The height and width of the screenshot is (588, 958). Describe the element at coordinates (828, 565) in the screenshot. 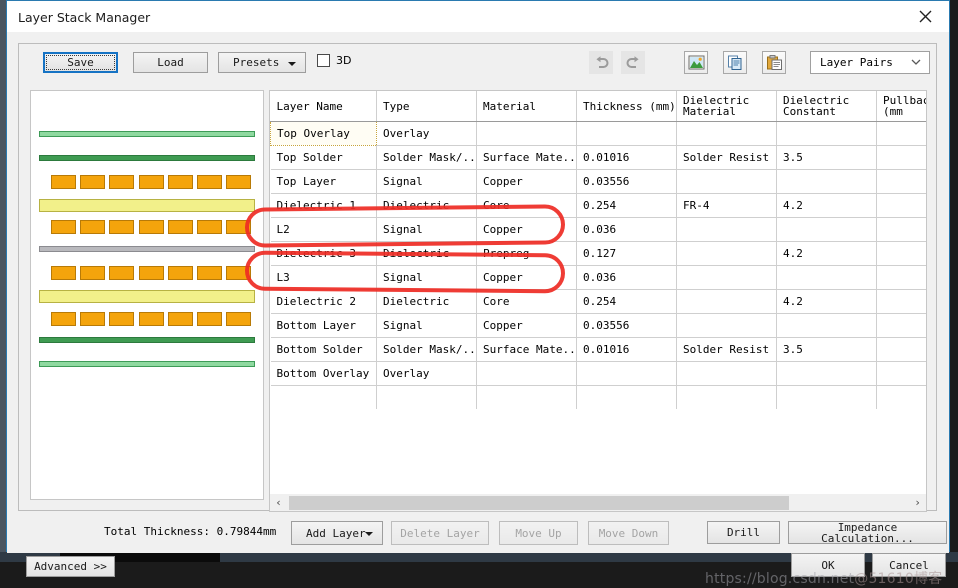

I see `ok-button: OK` at that location.